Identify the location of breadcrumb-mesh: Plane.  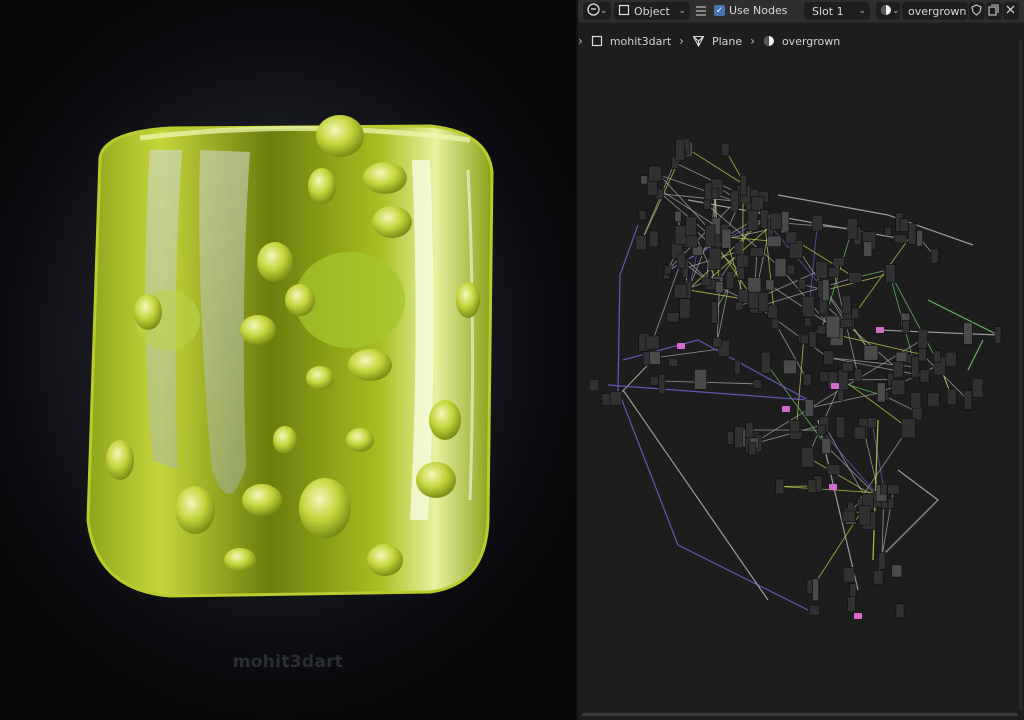
(717, 41).